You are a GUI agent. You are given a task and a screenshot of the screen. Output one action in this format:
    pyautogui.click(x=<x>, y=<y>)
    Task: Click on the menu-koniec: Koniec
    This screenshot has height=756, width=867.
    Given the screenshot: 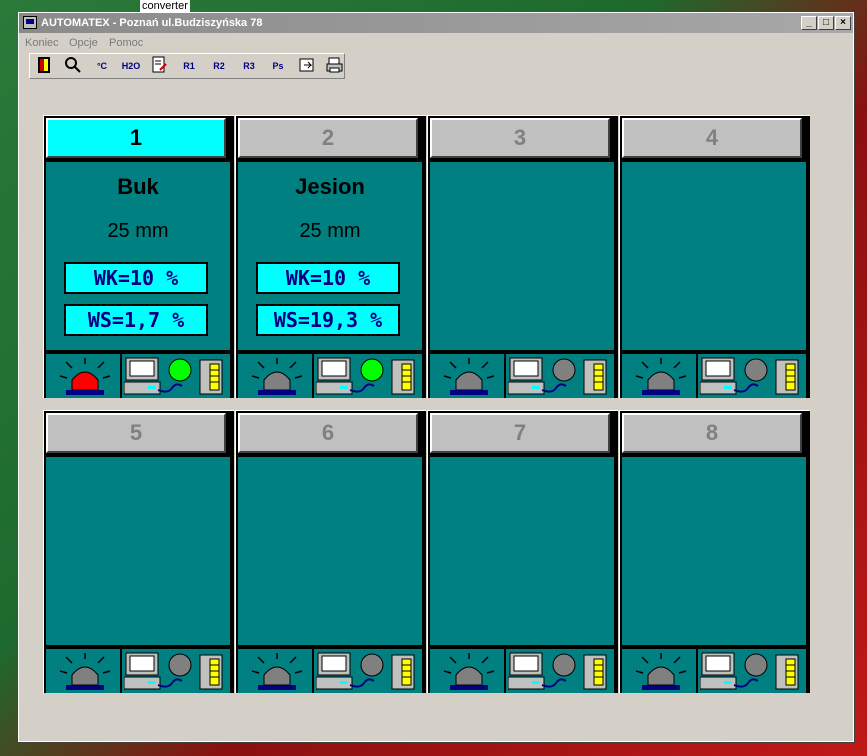 What is the action you would take?
    pyautogui.click(x=42, y=43)
    